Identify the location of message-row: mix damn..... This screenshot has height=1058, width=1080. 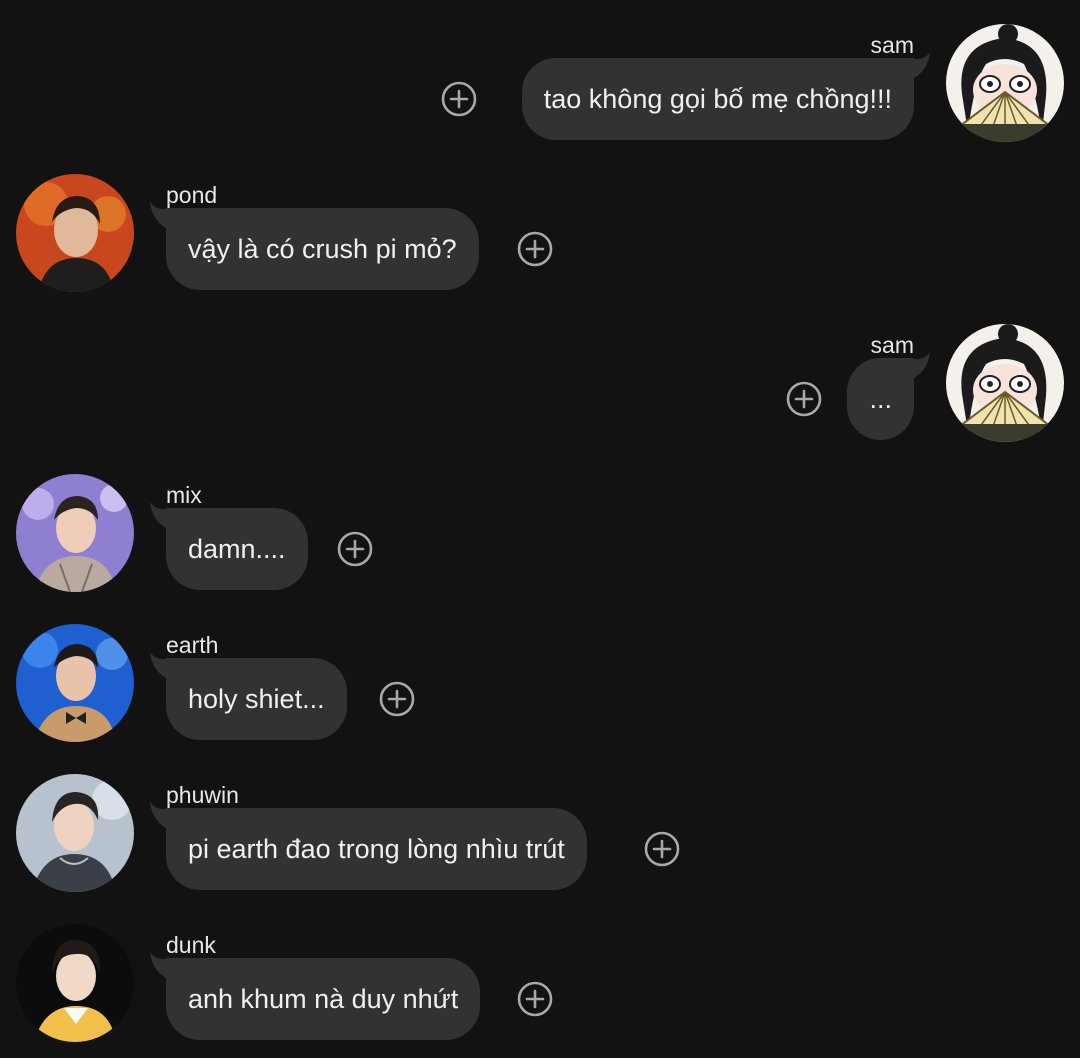
(540, 525).